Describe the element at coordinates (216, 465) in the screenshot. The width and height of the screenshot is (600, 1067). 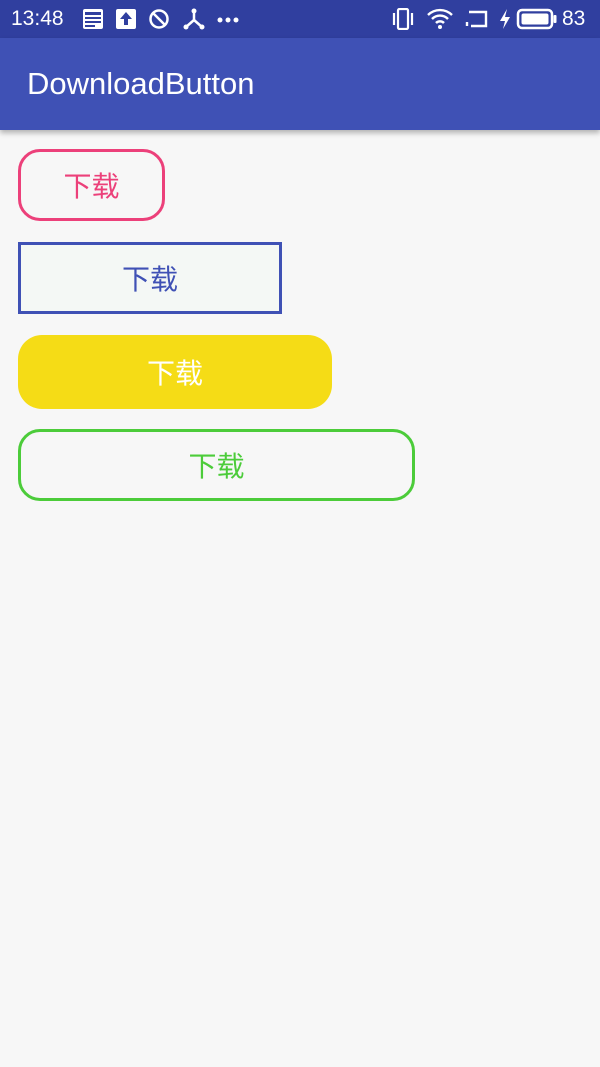
I see `download-button-green: 下载` at that location.